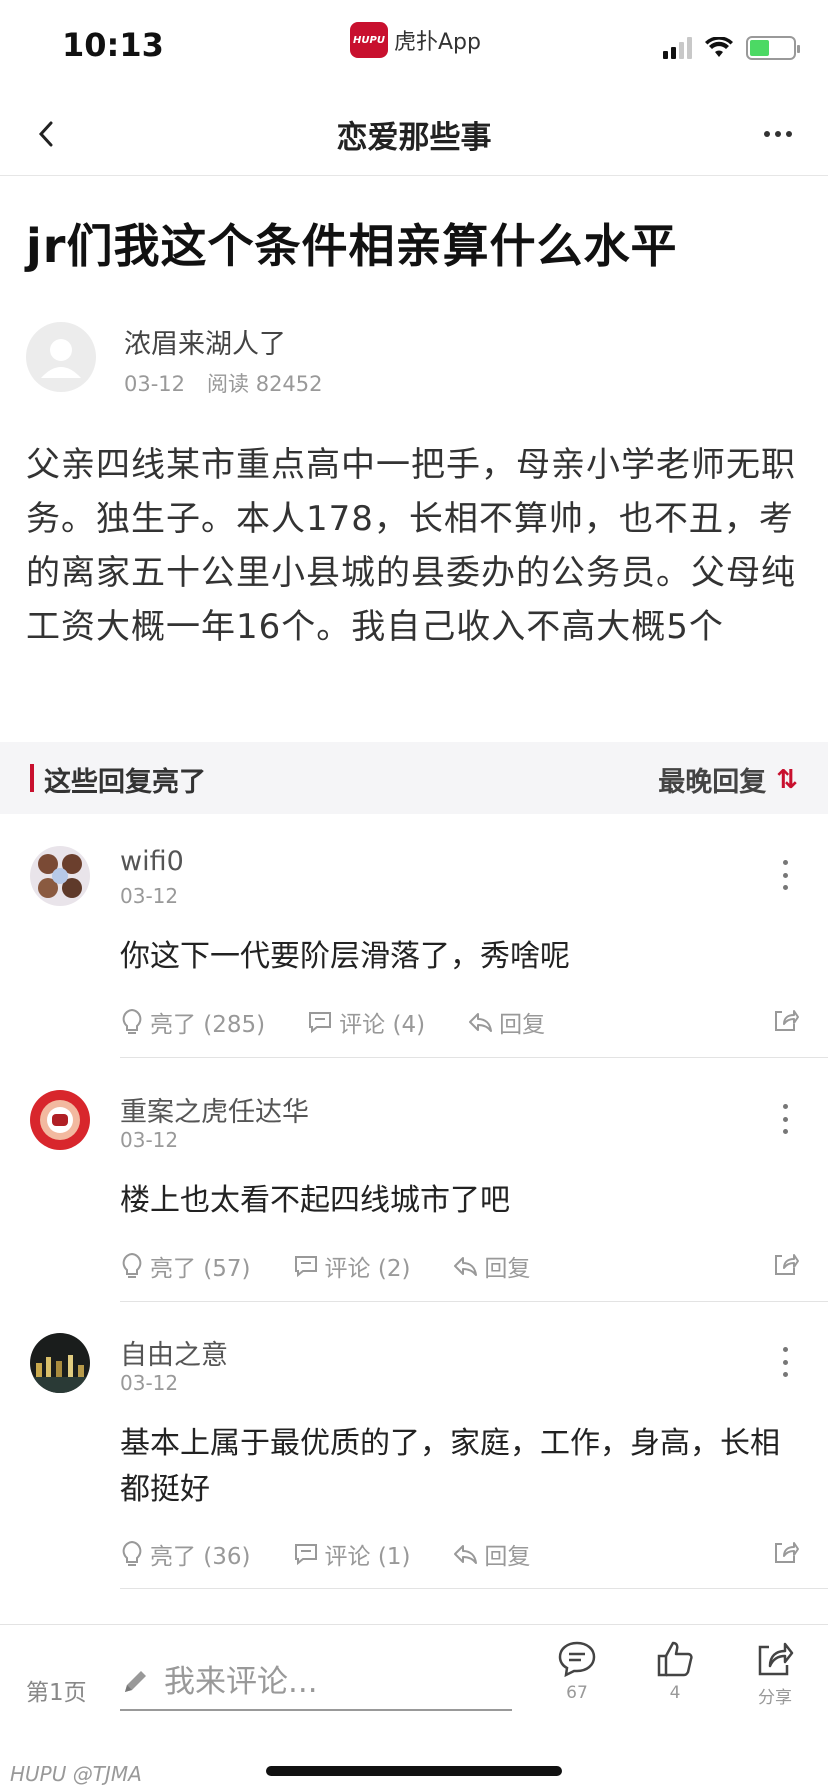  What do you see at coordinates (577, 1693) in the screenshot?
I see `comments-count: 67` at bounding box center [577, 1693].